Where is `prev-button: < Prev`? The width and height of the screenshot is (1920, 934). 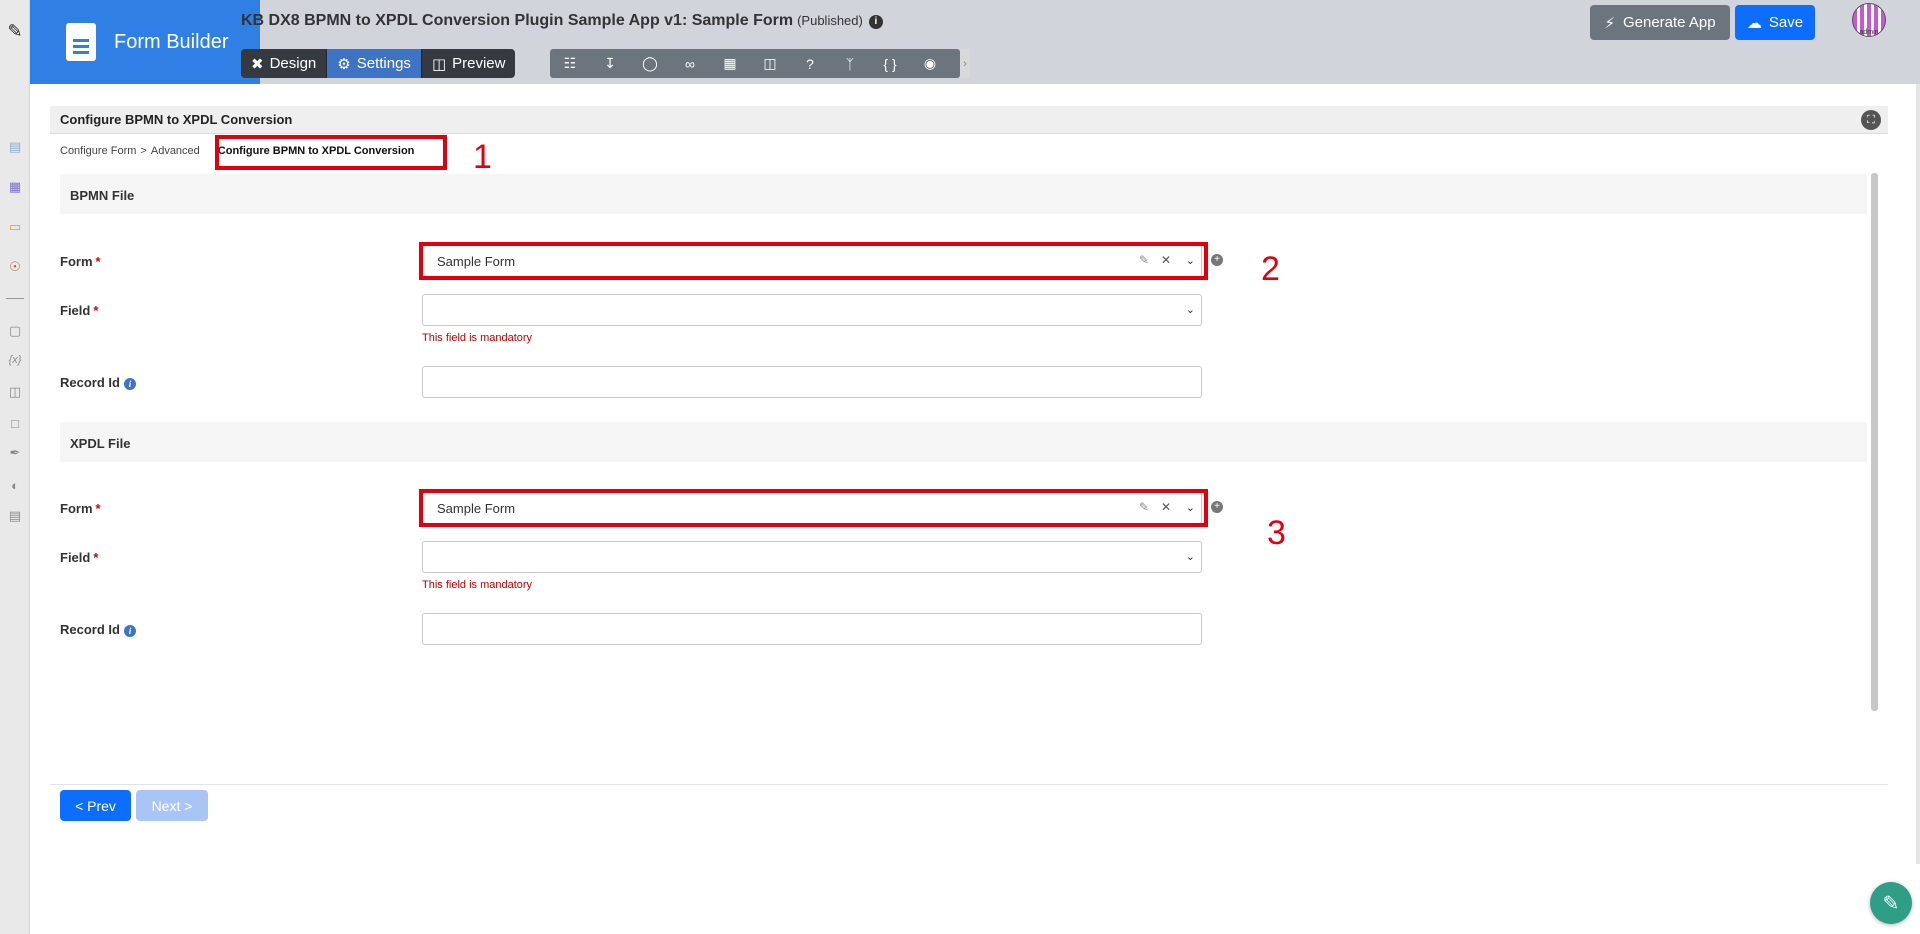
prev-button: < Prev is located at coordinates (95, 805).